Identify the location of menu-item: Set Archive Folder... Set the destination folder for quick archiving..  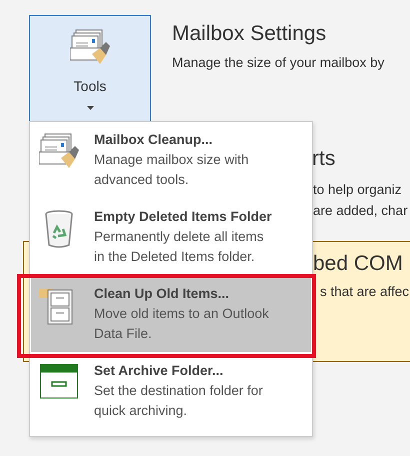
(171, 392).